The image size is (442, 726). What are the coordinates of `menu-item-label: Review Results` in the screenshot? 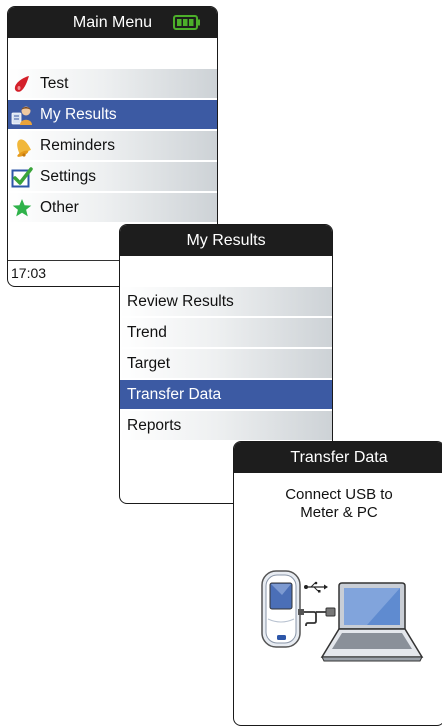 It's located at (180, 301).